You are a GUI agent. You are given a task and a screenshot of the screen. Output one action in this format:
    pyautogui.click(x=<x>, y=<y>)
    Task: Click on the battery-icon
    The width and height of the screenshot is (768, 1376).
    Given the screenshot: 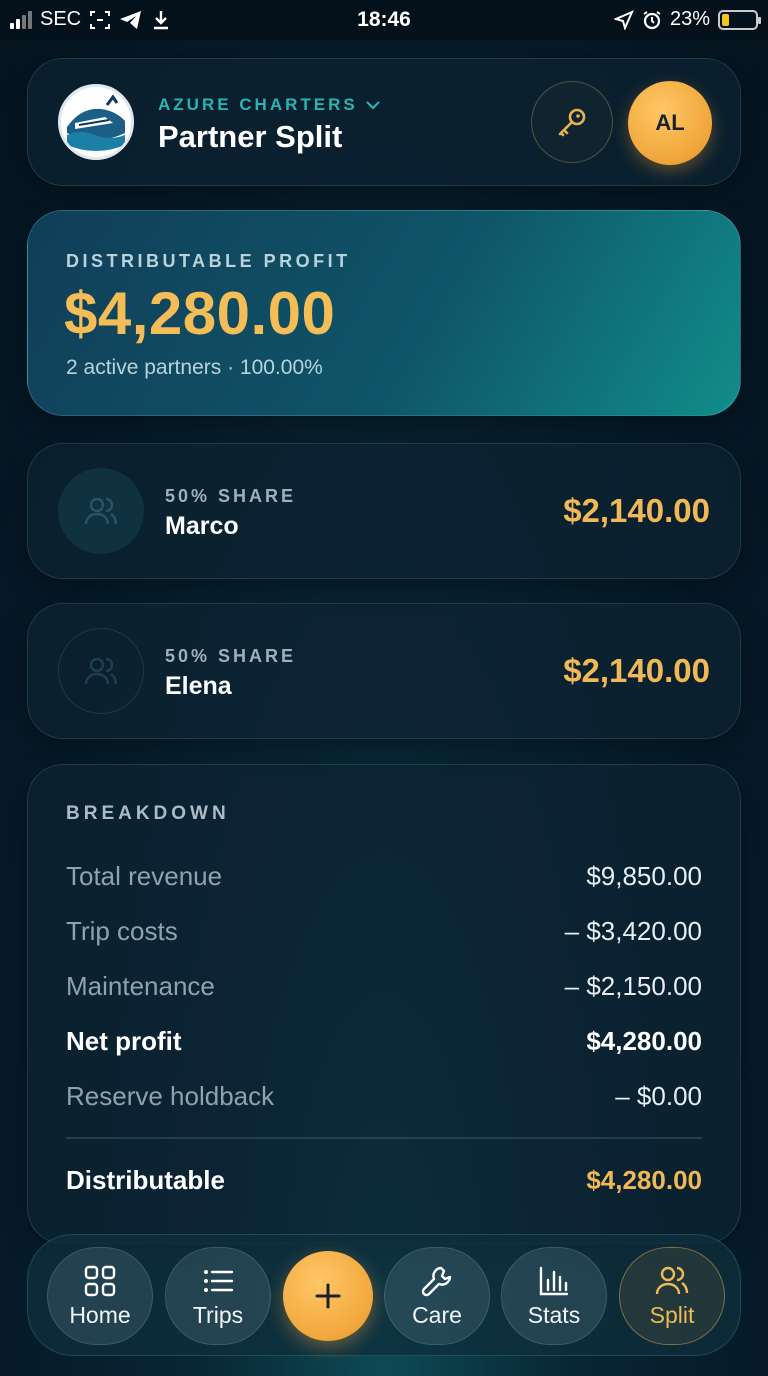 What is the action you would take?
    pyautogui.click(x=739, y=19)
    